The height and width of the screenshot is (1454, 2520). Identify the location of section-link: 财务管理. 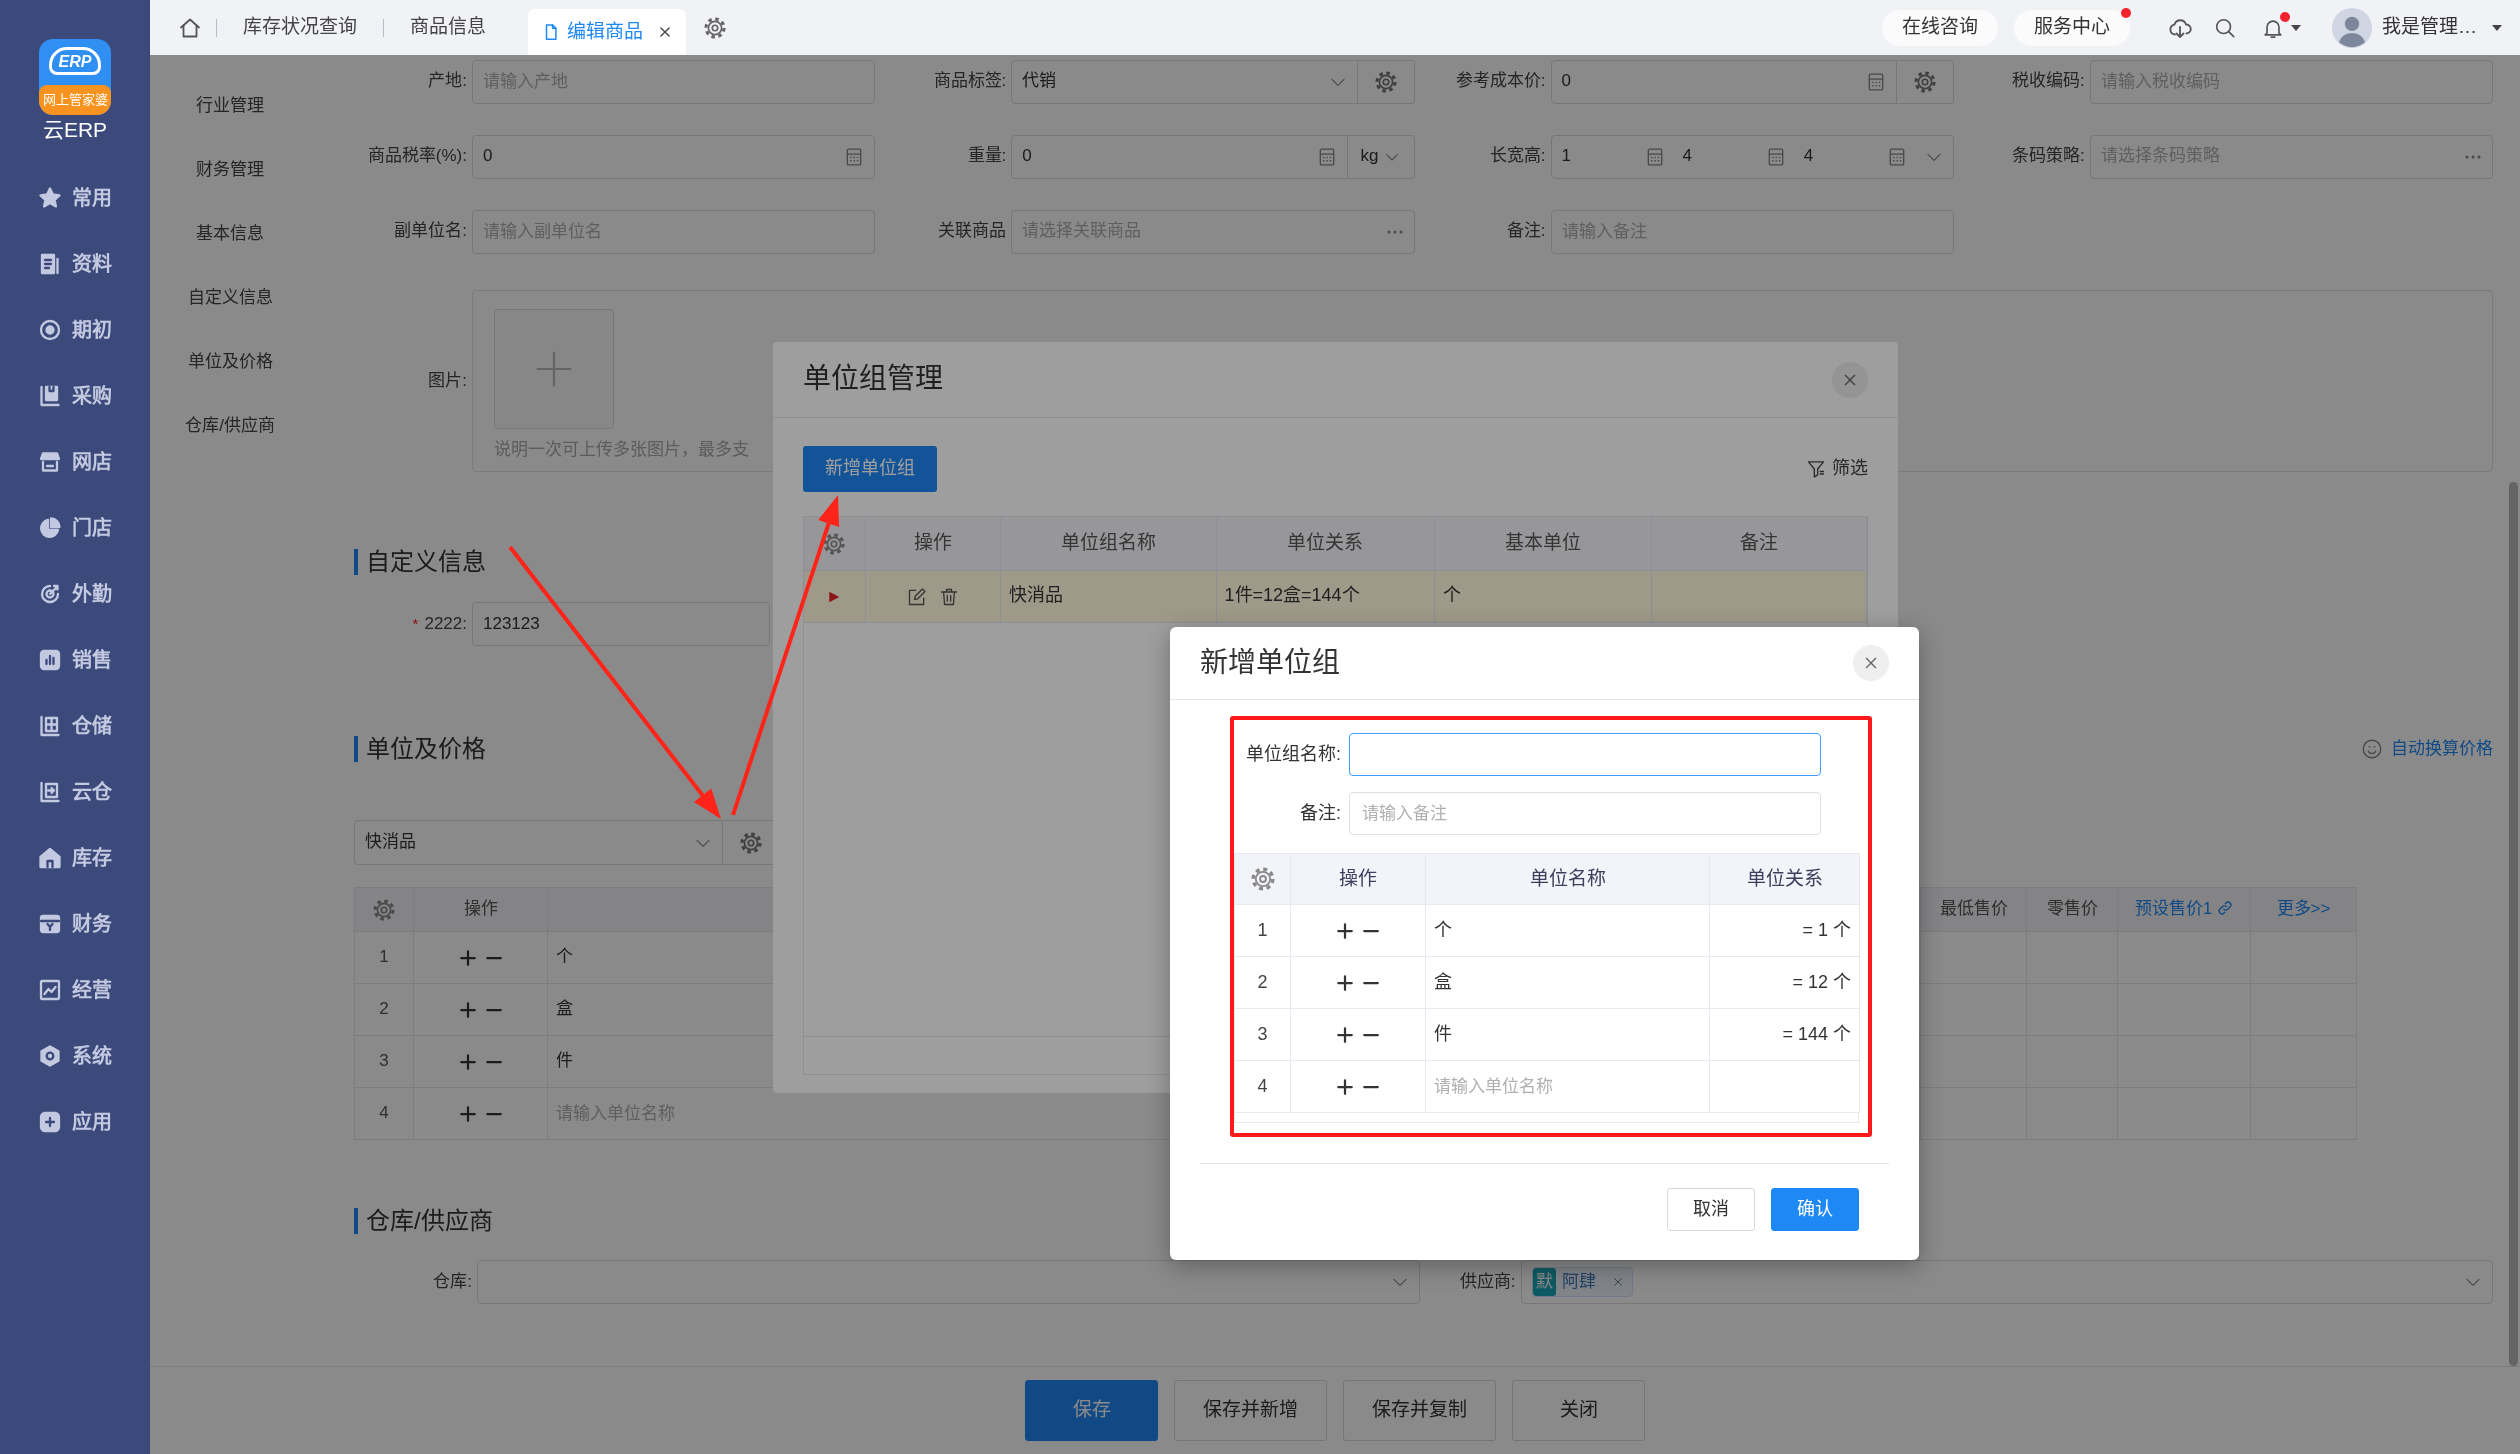
(230, 170).